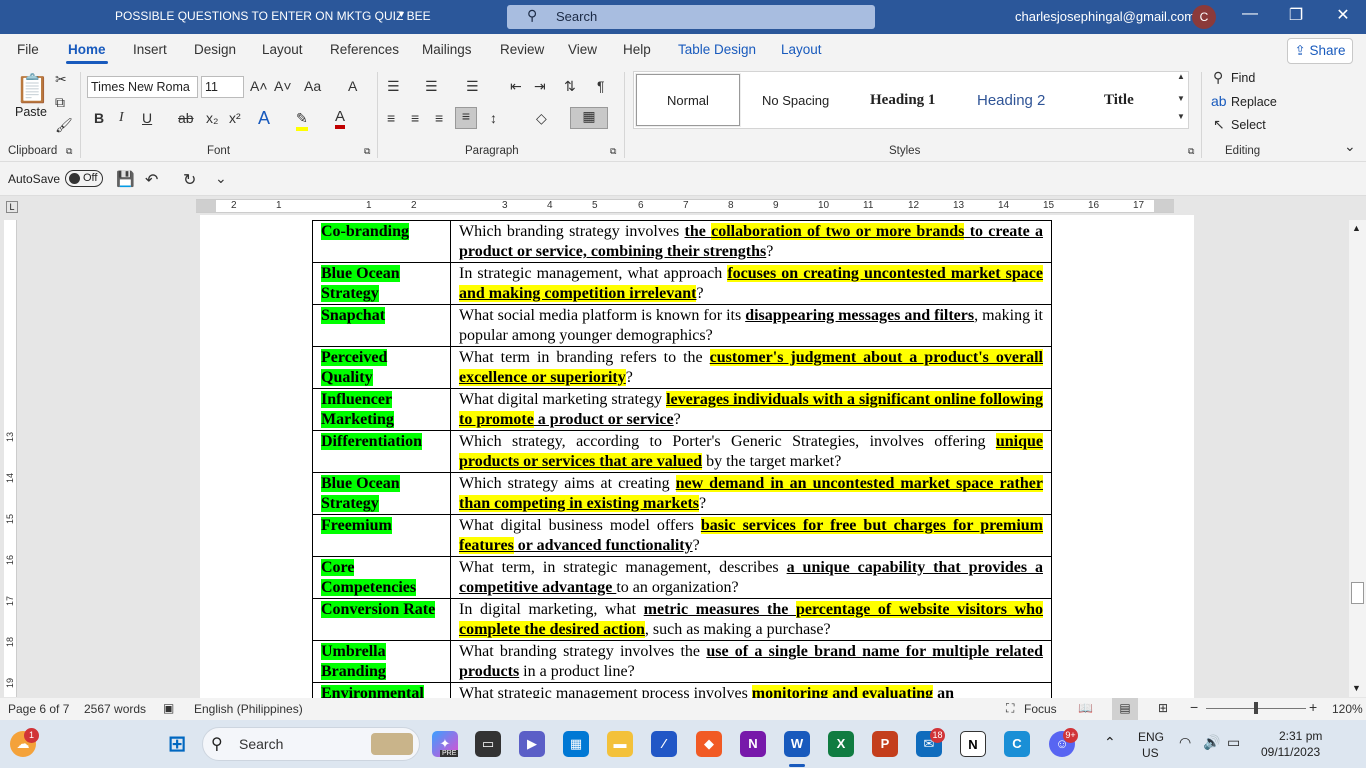  Describe the element at coordinates (1017, 744) in the screenshot. I see `edge-icon: C` at that location.